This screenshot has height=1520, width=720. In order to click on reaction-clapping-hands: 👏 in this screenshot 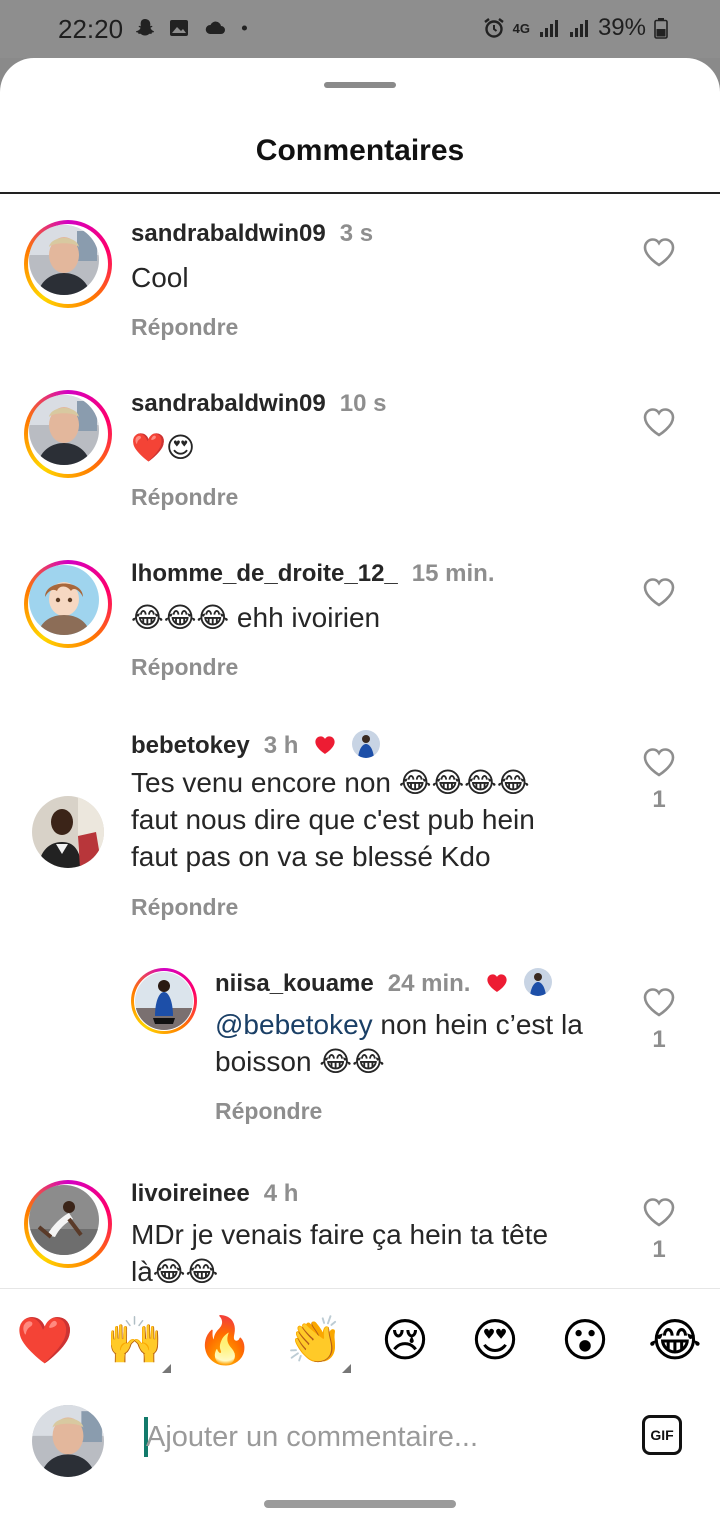, I will do `click(315, 1340)`.